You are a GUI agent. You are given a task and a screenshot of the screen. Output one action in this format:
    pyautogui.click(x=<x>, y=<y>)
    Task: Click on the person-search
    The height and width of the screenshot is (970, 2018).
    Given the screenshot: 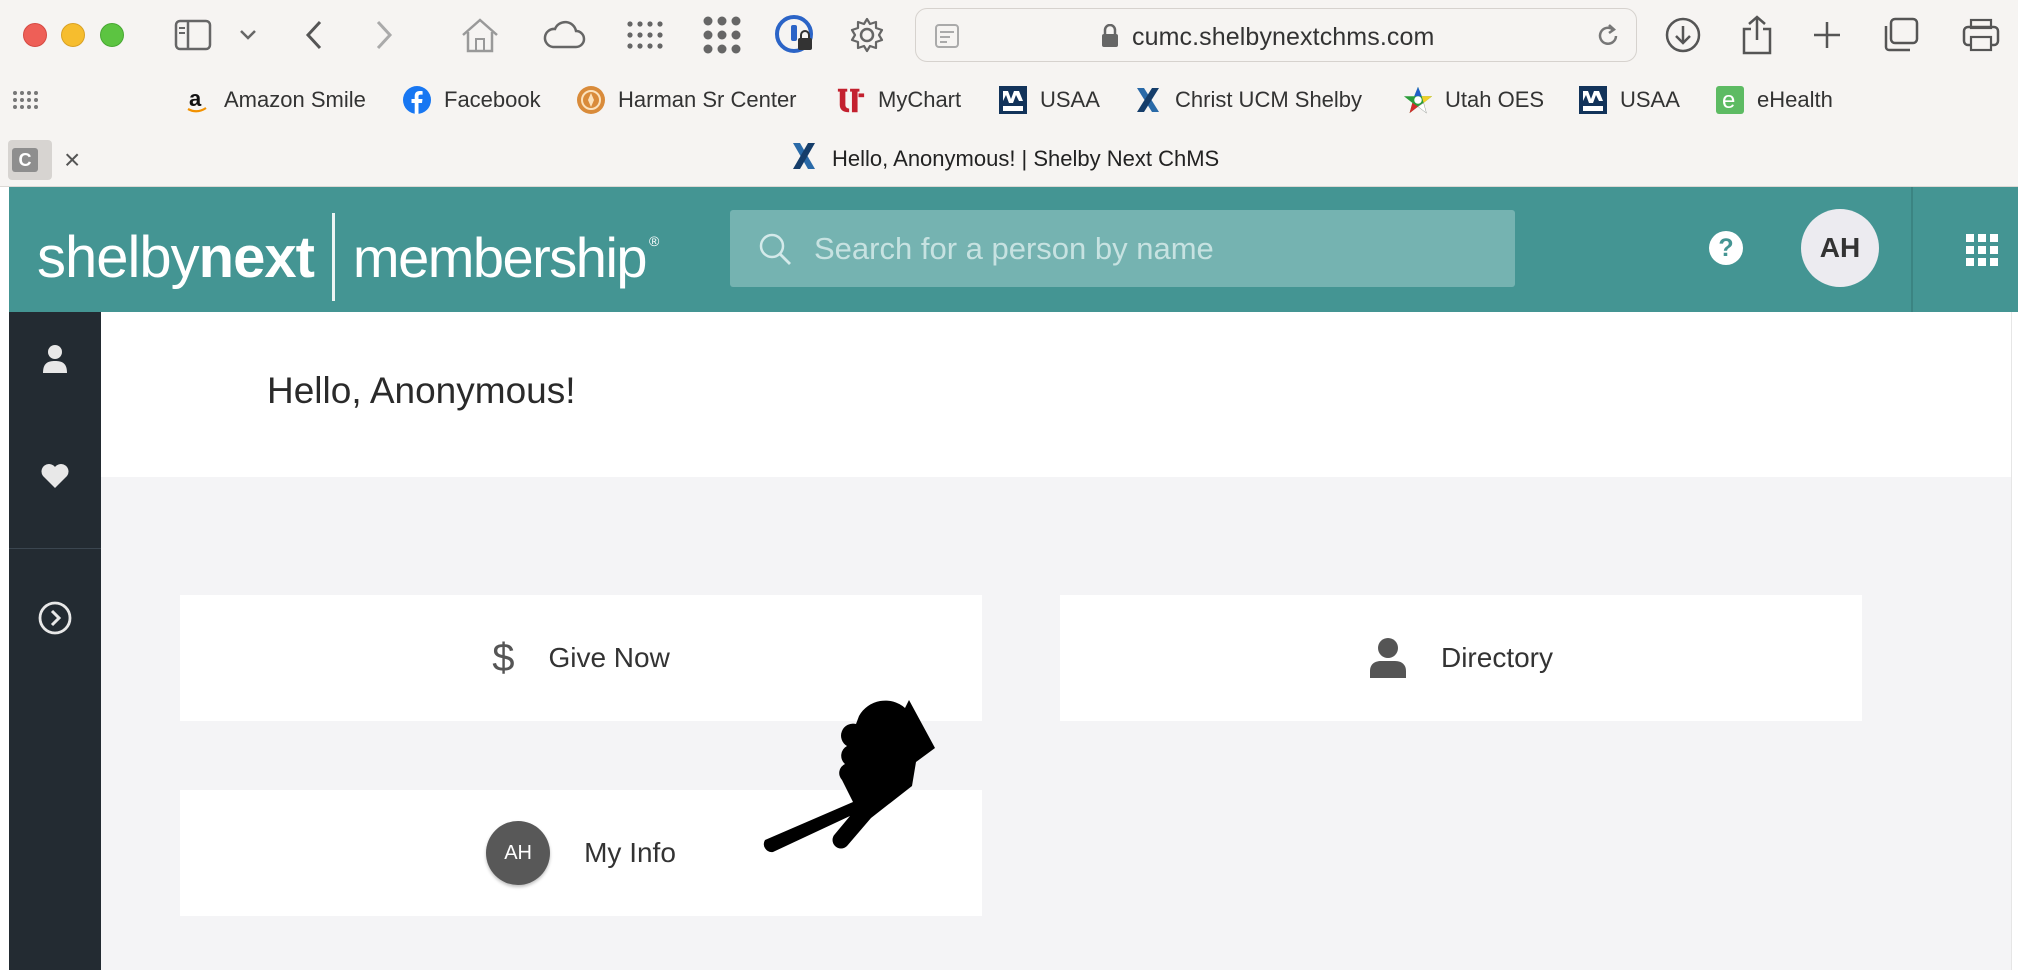 What is the action you would take?
    pyautogui.click(x=1122, y=248)
    